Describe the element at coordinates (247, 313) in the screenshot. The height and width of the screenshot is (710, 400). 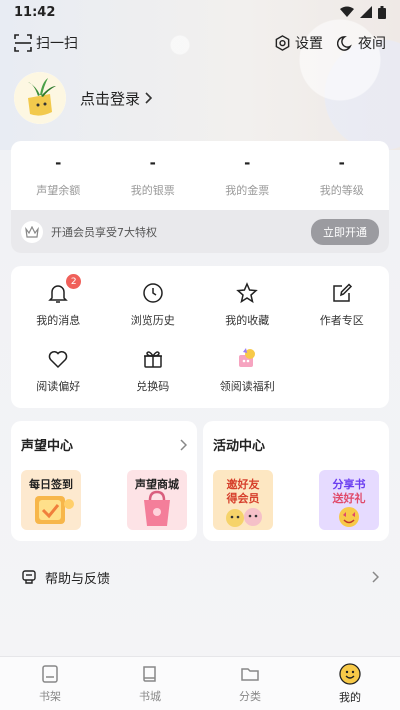
I see `menu-item-favorites: 我的收藏` at that location.